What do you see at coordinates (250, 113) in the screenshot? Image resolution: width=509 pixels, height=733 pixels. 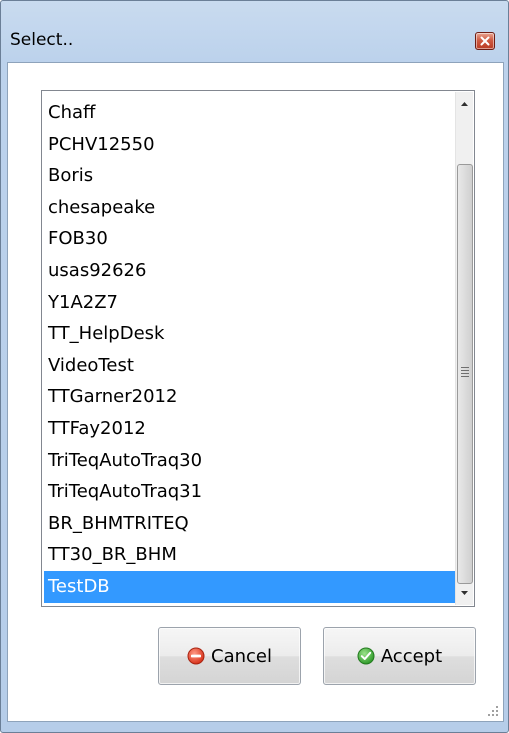 I see `list-item: Chaff` at bounding box center [250, 113].